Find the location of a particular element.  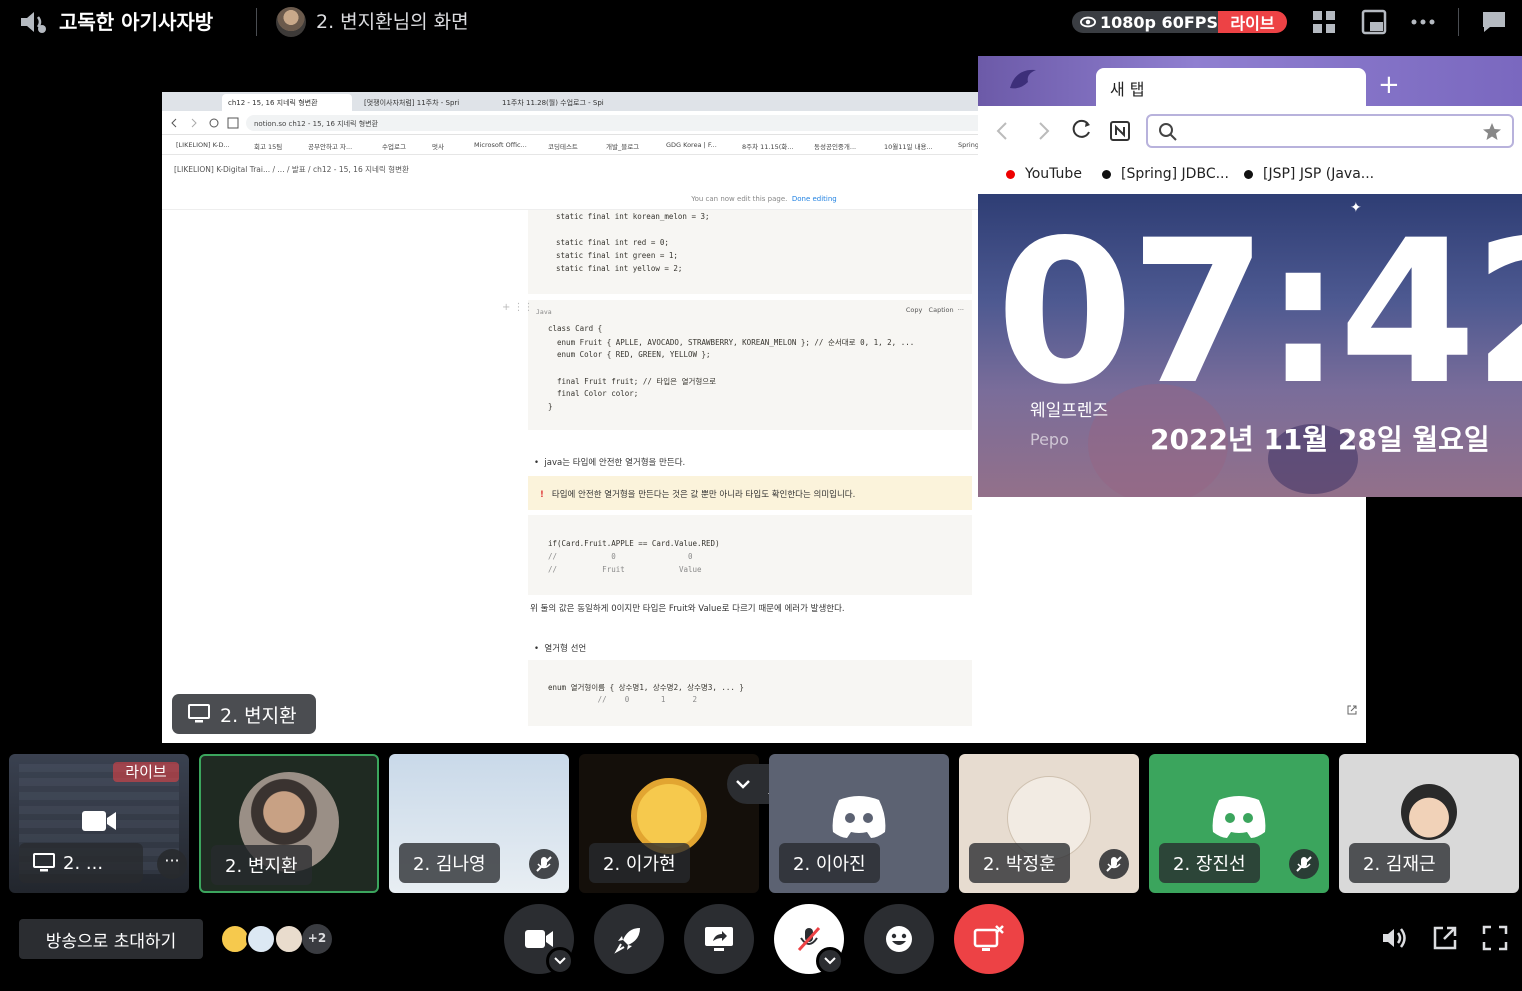

bookmark: 수업로그 is located at coordinates (394, 147).